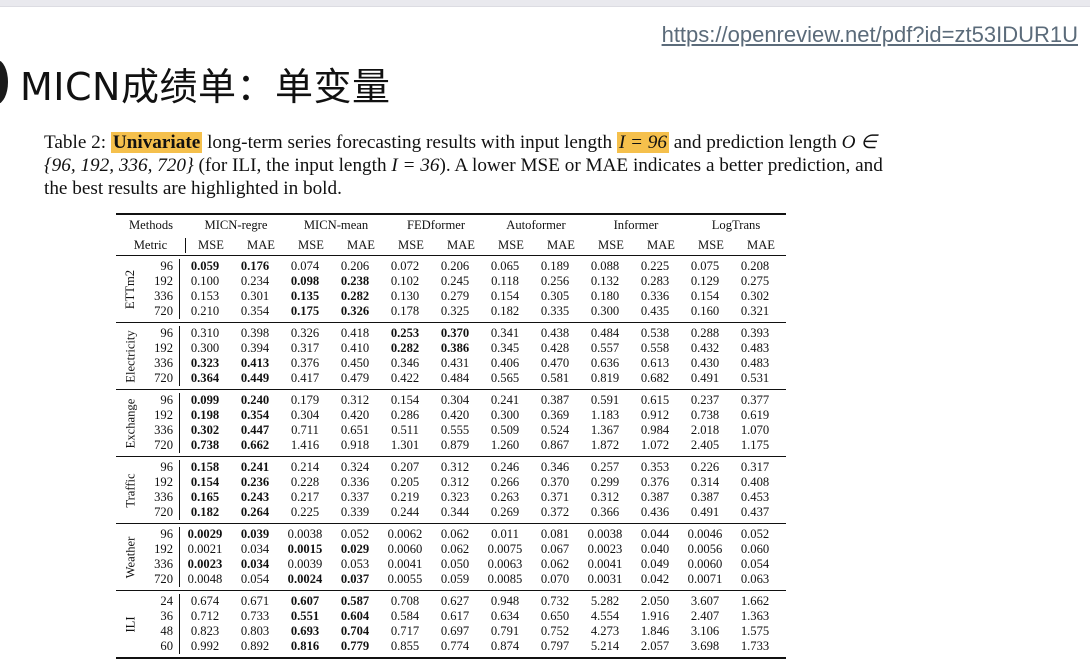 The width and height of the screenshot is (1090, 666). What do you see at coordinates (205, 445) in the screenshot?
I see `value-cell: 0.738` at bounding box center [205, 445].